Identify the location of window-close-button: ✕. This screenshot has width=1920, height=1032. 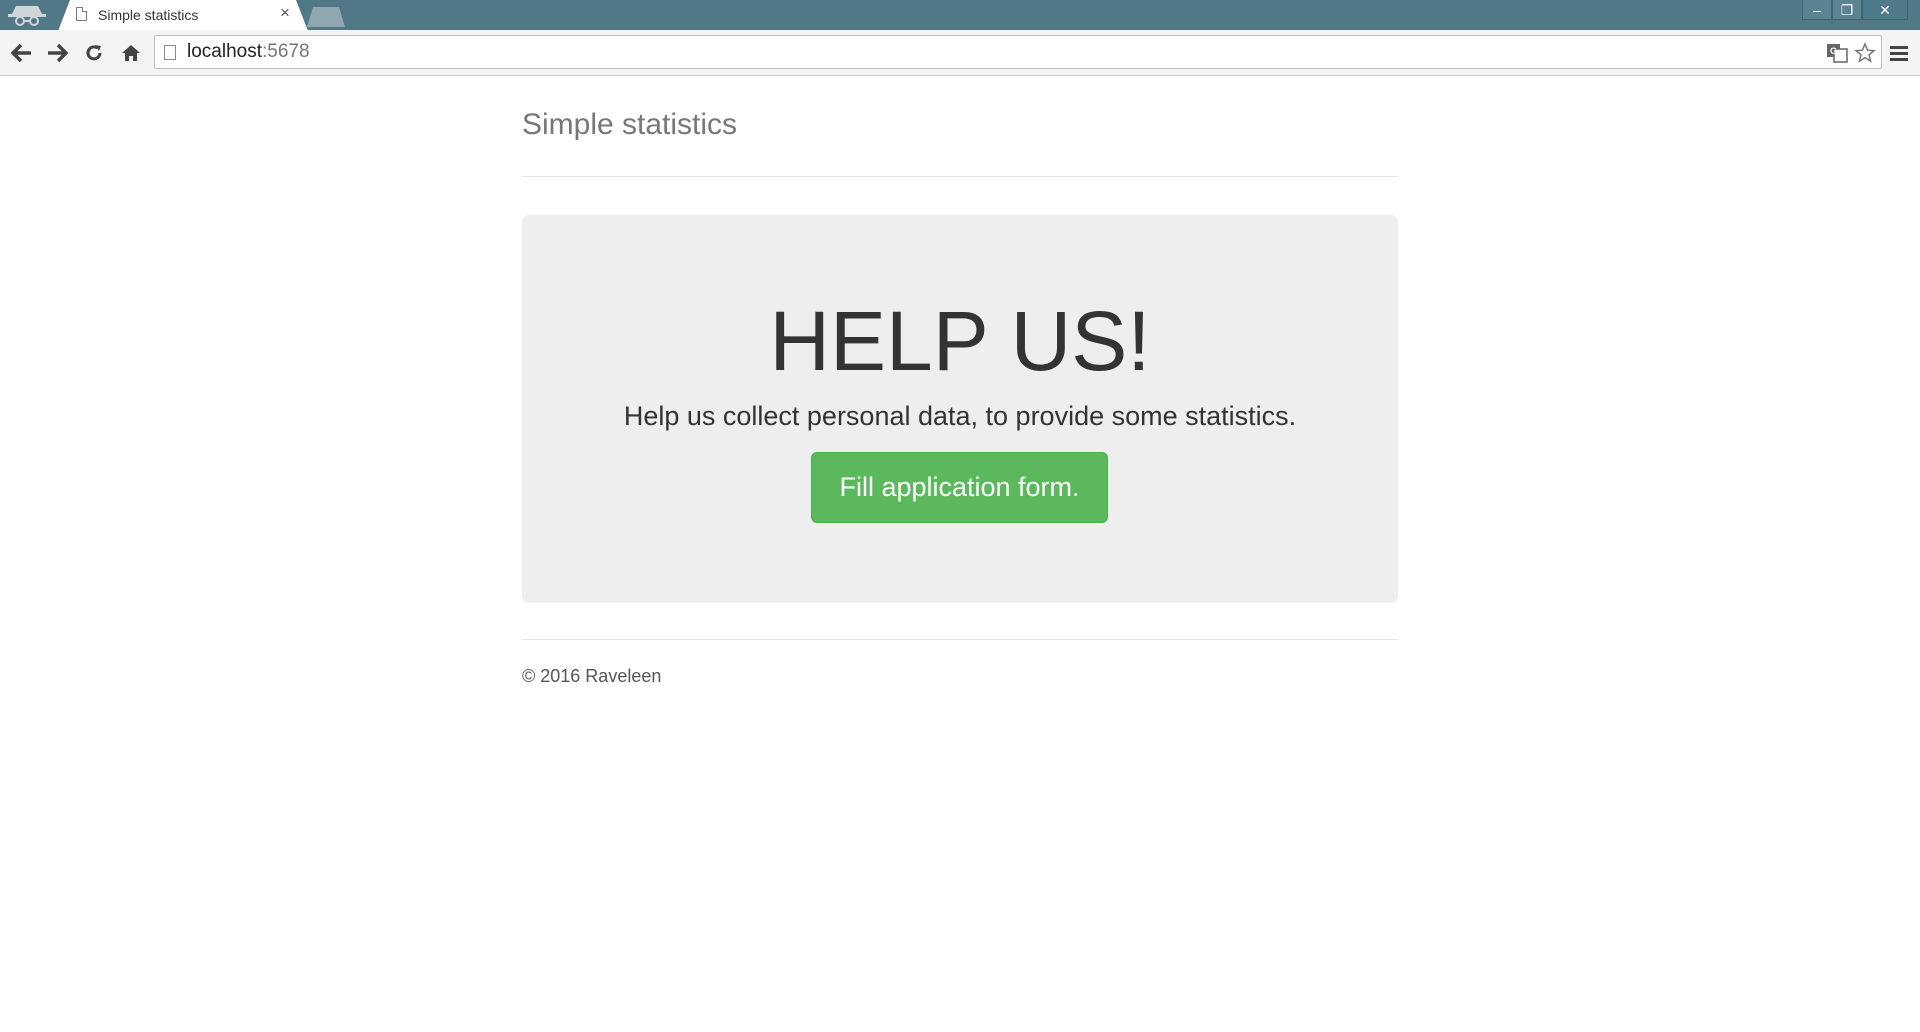
(1885, 10).